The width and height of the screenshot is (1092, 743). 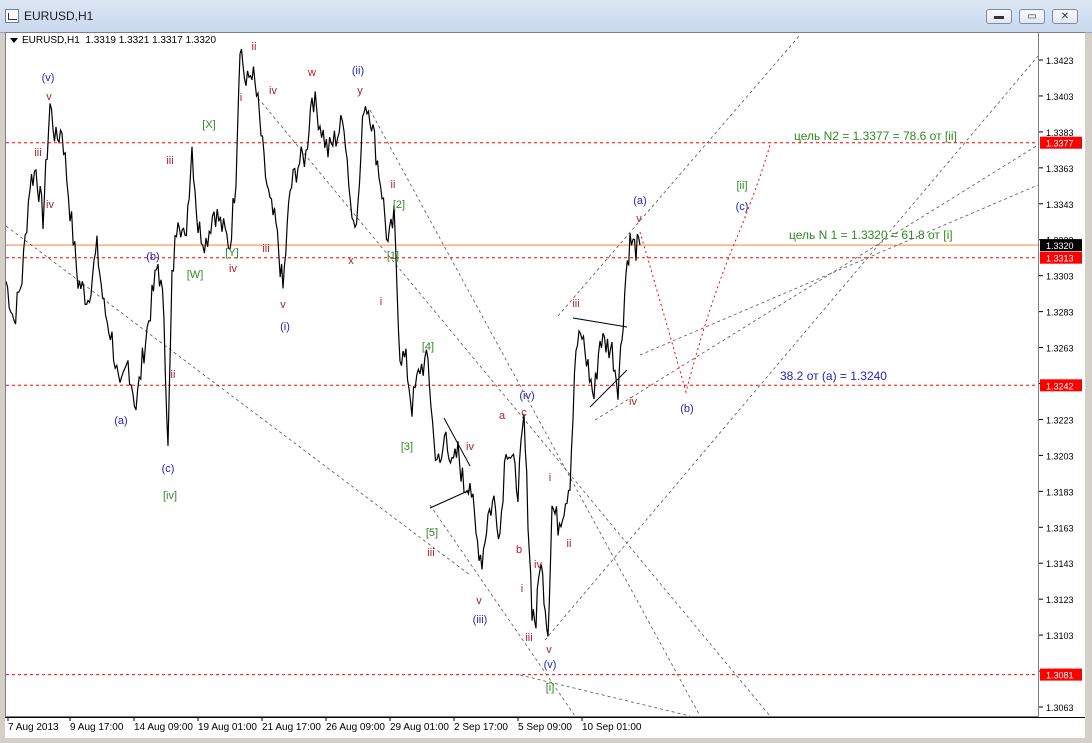 I want to click on time-axis, so click(x=545, y=727).